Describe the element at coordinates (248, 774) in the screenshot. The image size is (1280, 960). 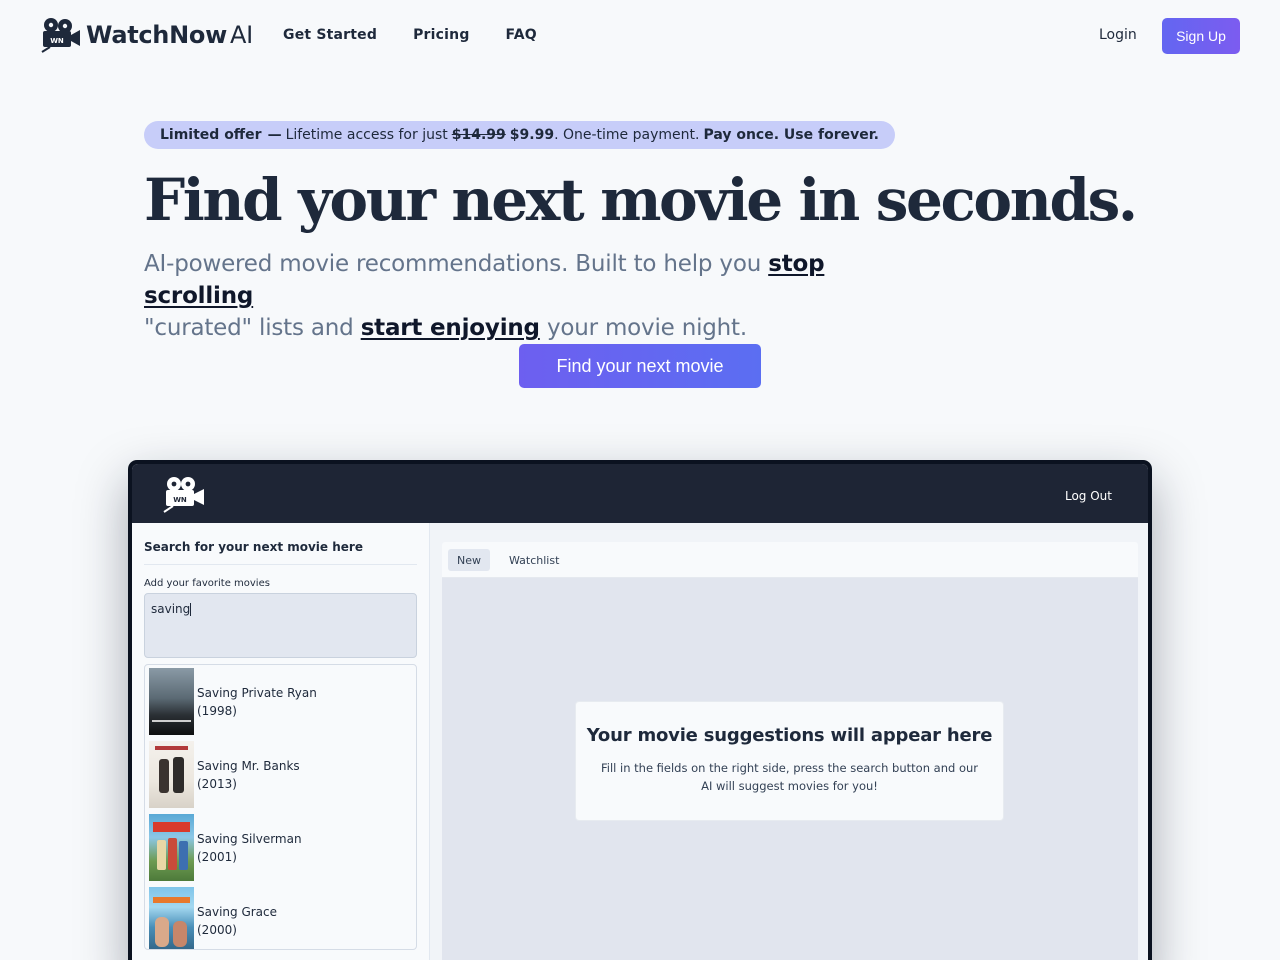
I see `suggestion-text: Saving Mr. Banks (2013)` at that location.